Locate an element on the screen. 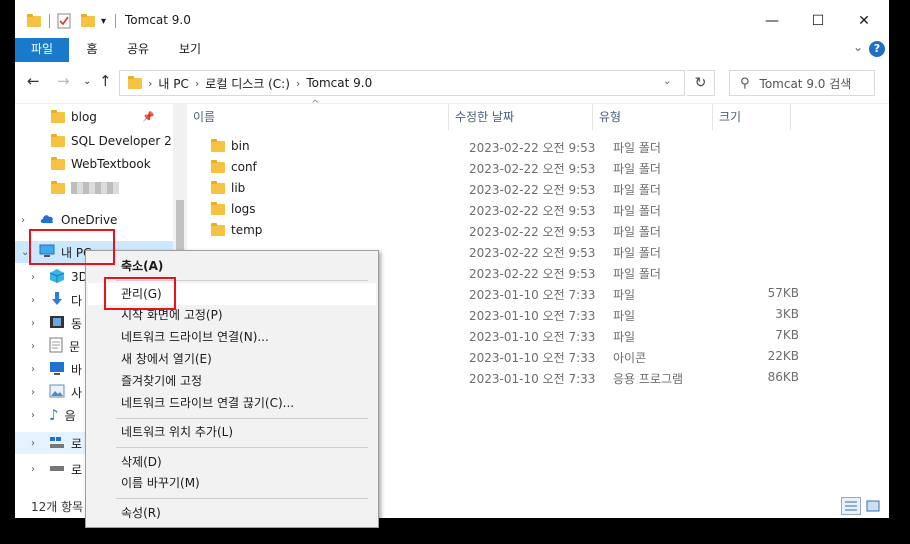 The image size is (910, 544). annotation-box-manage is located at coordinates (140, 293).